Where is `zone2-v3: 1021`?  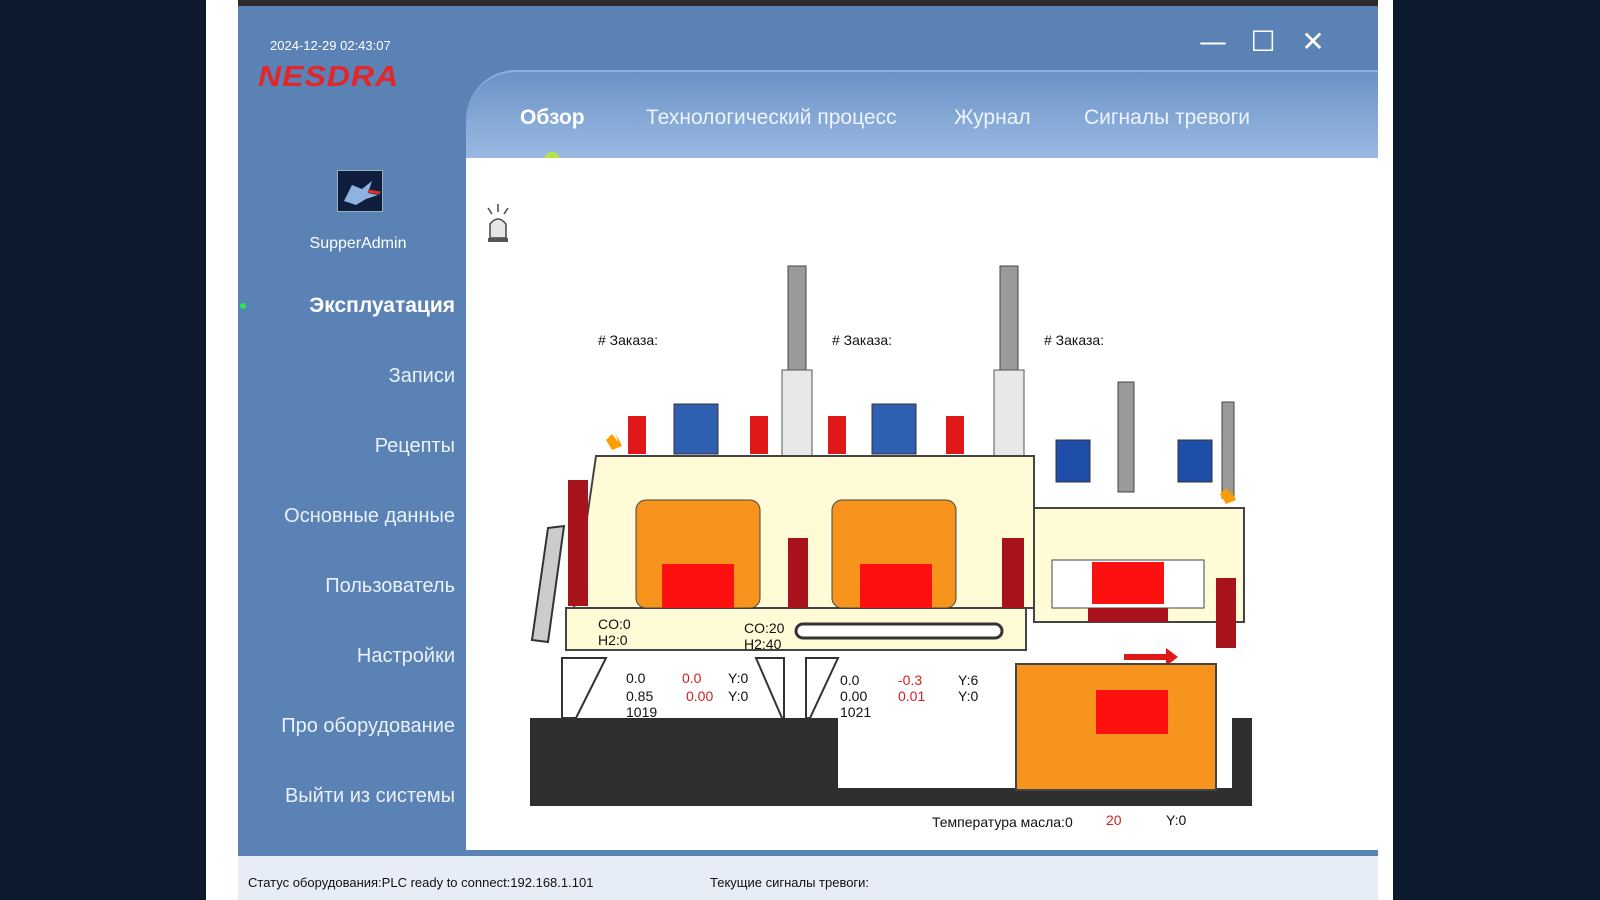
zone2-v3: 1021 is located at coordinates (856, 712).